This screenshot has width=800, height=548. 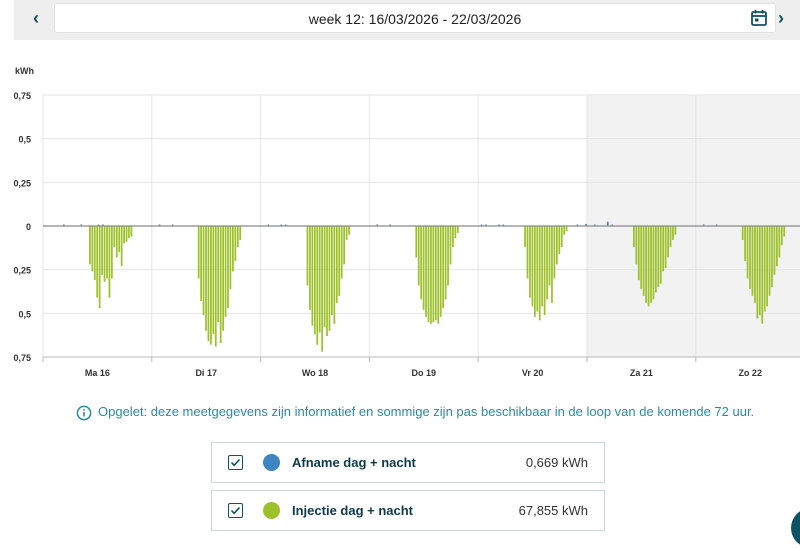 I want to click on legend-item-afname: Afname dag + nacht 0,669 kWh, so click(x=408, y=462).